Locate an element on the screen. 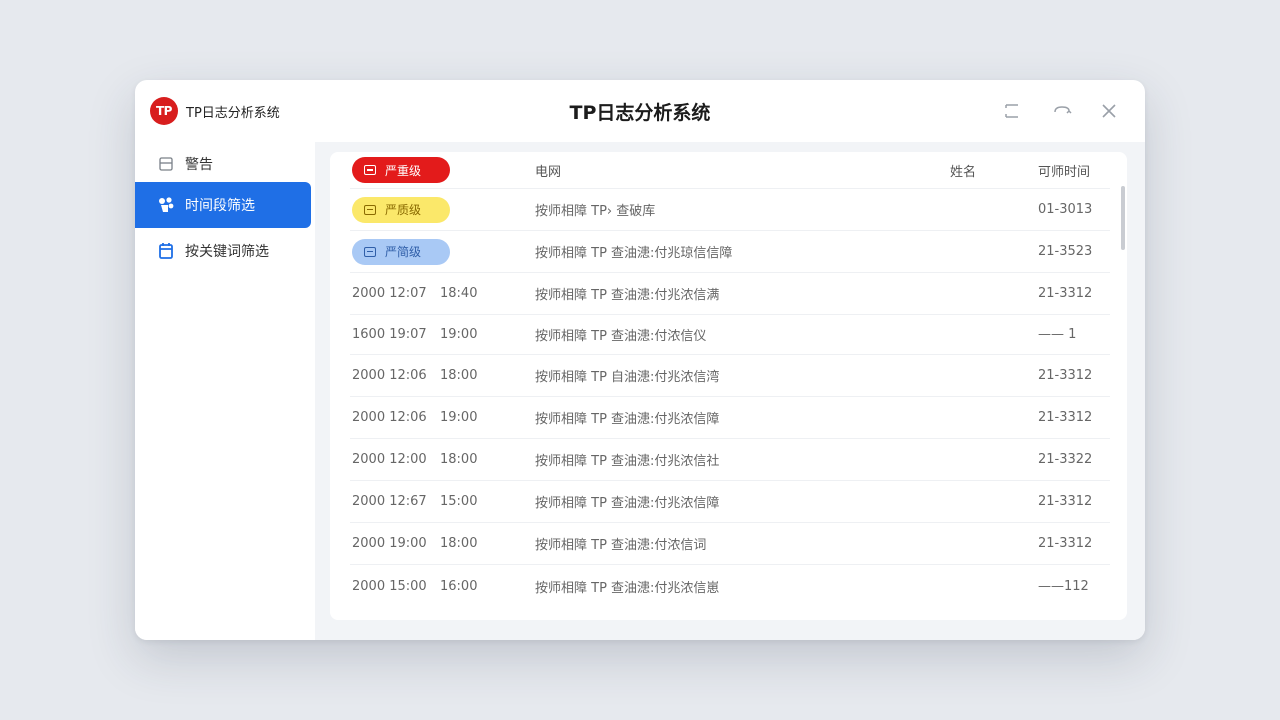 This screenshot has width=1280, height=720. table-row: 2000 15:00 16:00 按师相障 TP 查油漶:付兆浓信崽 ——112 is located at coordinates (730, 586).